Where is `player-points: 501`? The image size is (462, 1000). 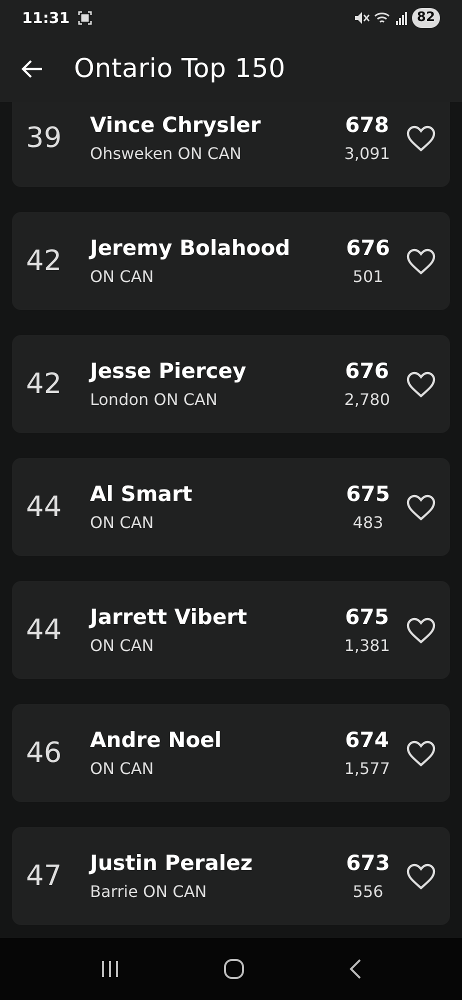 player-points: 501 is located at coordinates (368, 277).